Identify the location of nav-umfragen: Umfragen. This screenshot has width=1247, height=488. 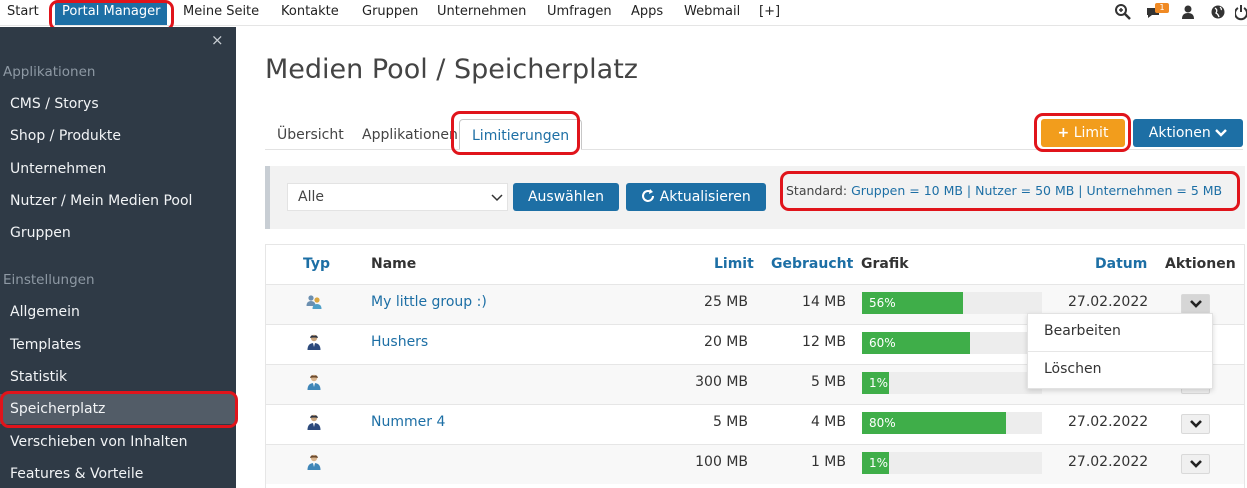
(579, 11).